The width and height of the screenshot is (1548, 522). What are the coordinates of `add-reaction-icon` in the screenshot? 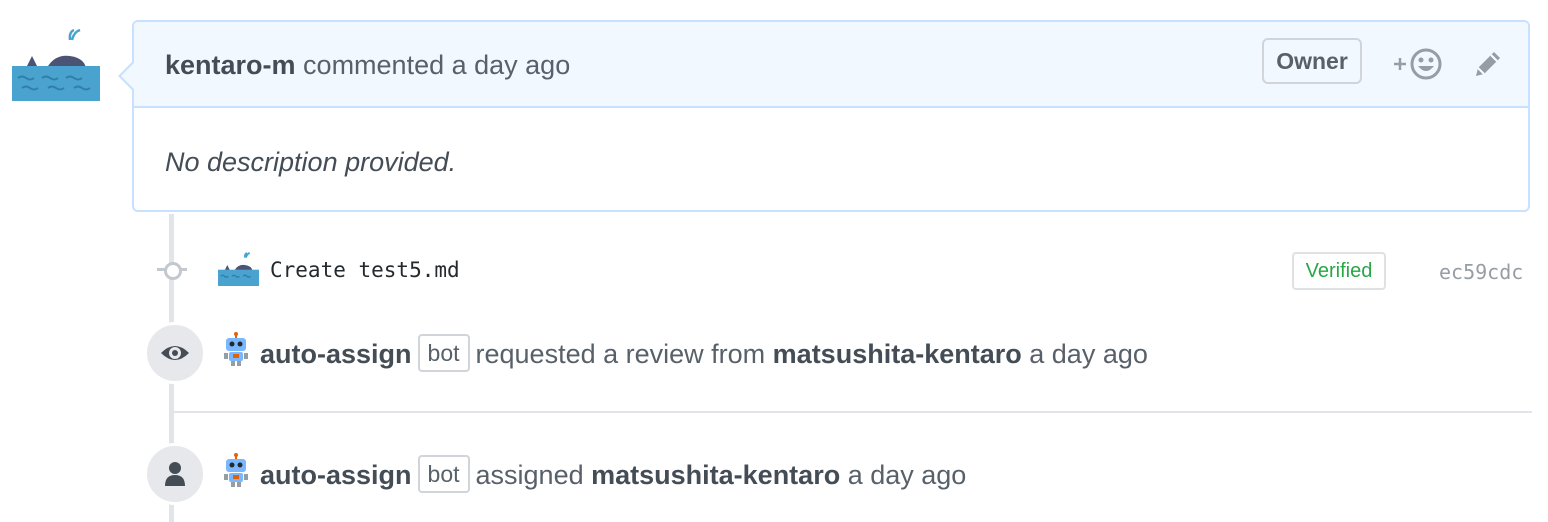 It's located at (1418, 64).